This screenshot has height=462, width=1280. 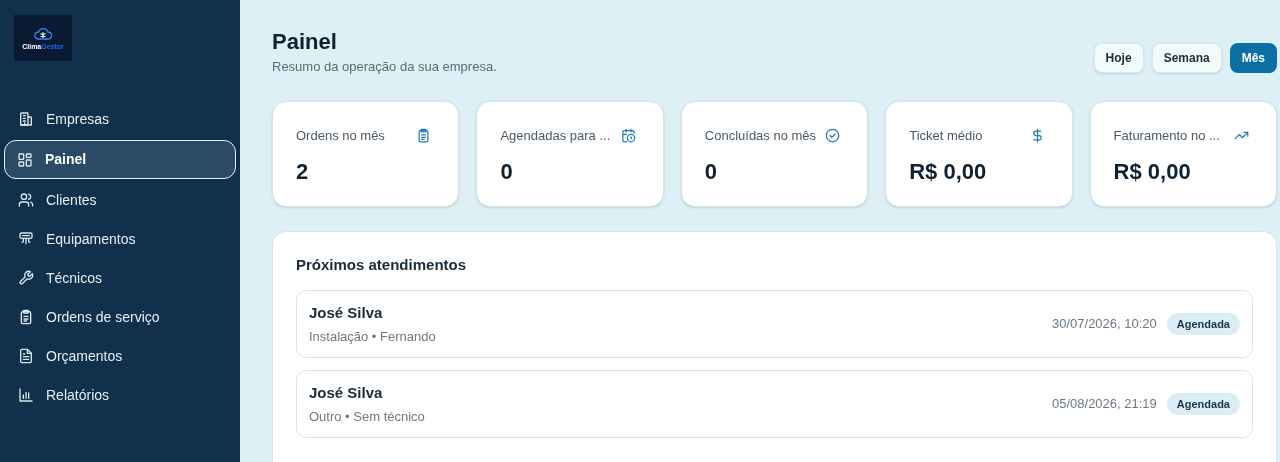 I want to click on section-title: Próximos atendimentos, so click(x=382, y=264).